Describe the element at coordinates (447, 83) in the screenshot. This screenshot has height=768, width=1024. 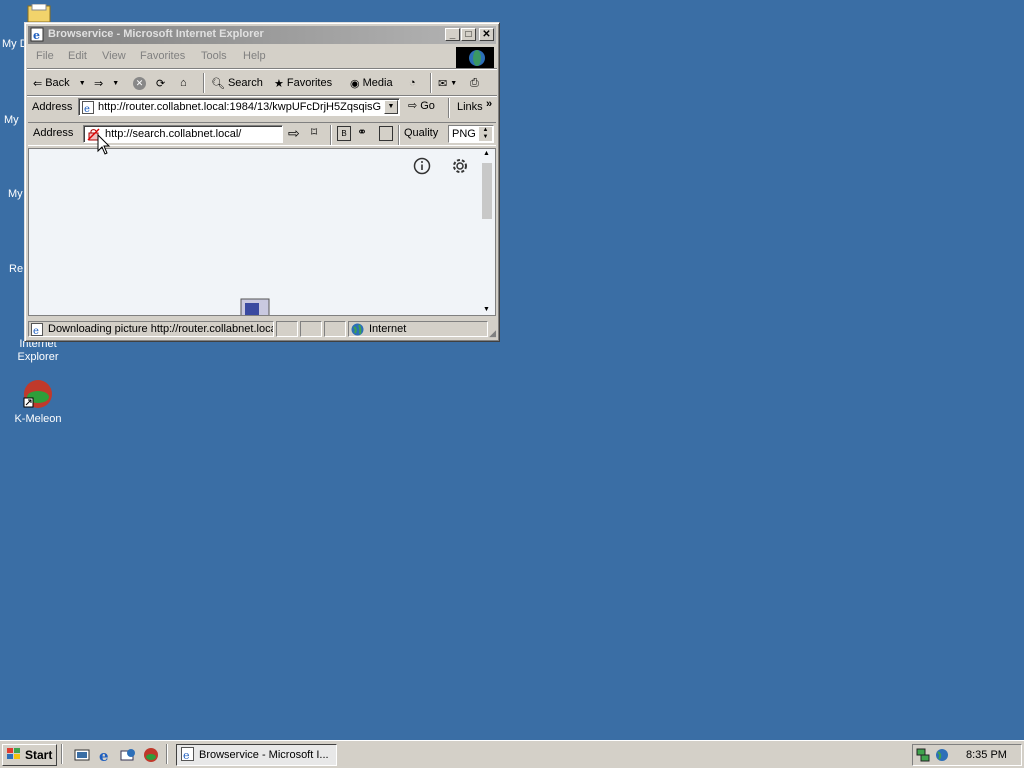
I see `mail-button: ✉ ▼` at that location.